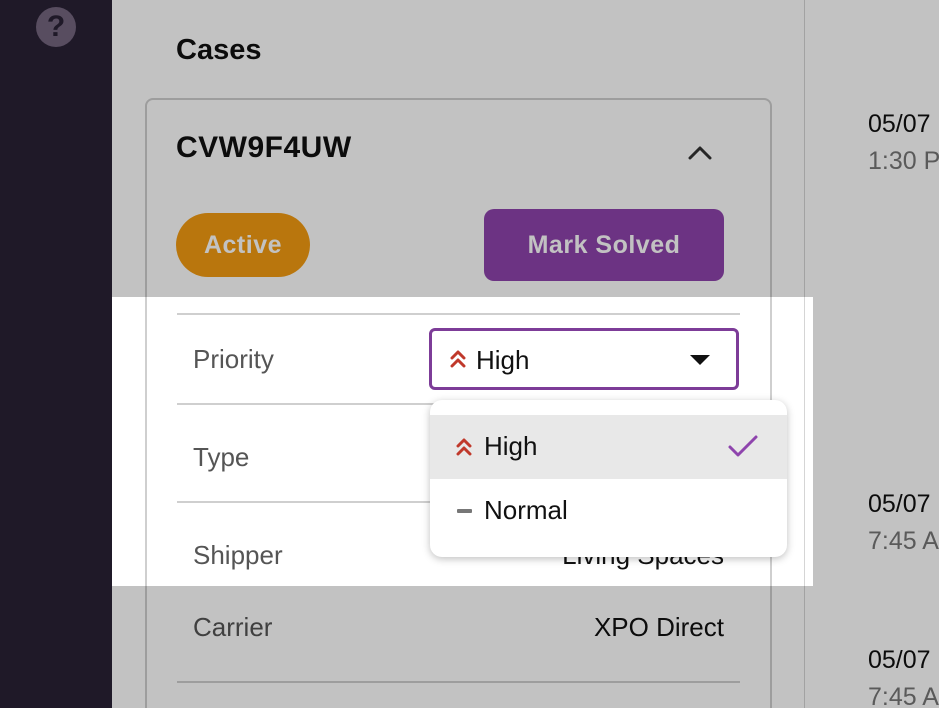  What do you see at coordinates (871, 354) in the screenshot?
I see `timeline-panel` at bounding box center [871, 354].